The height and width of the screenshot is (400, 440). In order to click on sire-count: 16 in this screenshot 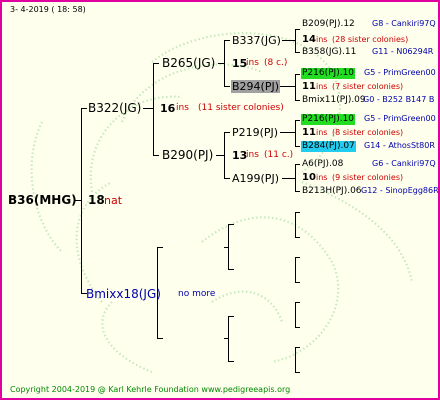, I will do `click(168, 108)`.